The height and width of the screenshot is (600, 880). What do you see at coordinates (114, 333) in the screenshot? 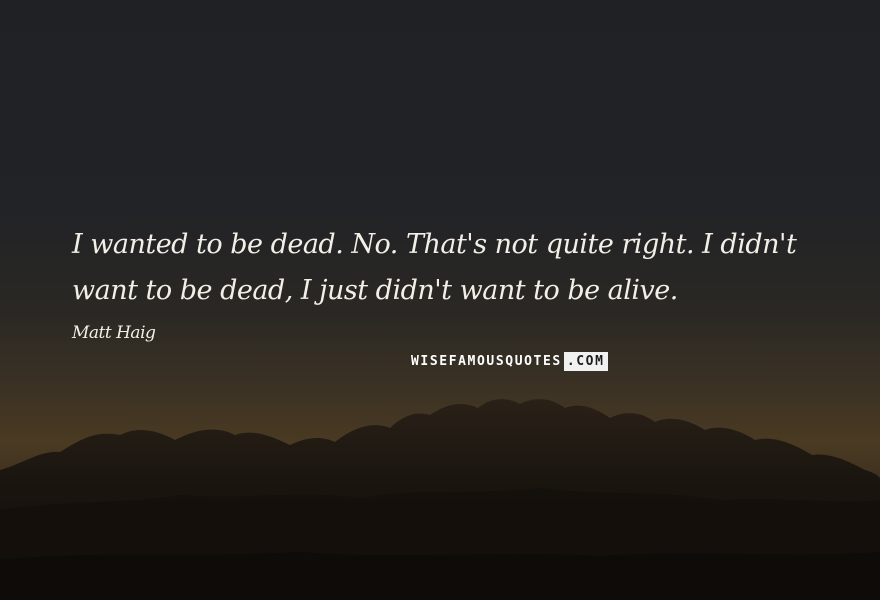
I see `quote-author: Matt Haig` at bounding box center [114, 333].